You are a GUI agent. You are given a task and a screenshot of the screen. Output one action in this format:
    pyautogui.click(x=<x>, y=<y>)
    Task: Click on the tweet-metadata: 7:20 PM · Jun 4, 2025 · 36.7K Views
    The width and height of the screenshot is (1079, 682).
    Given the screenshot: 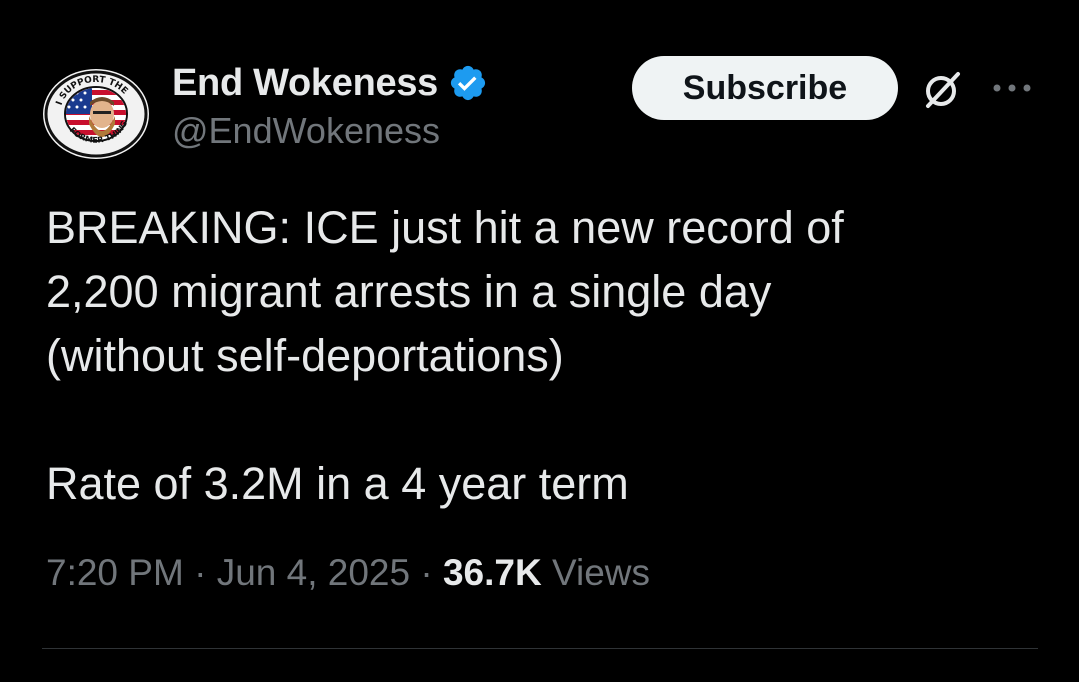 What is the action you would take?
    pyautogui.click(x=348, y=573)
    